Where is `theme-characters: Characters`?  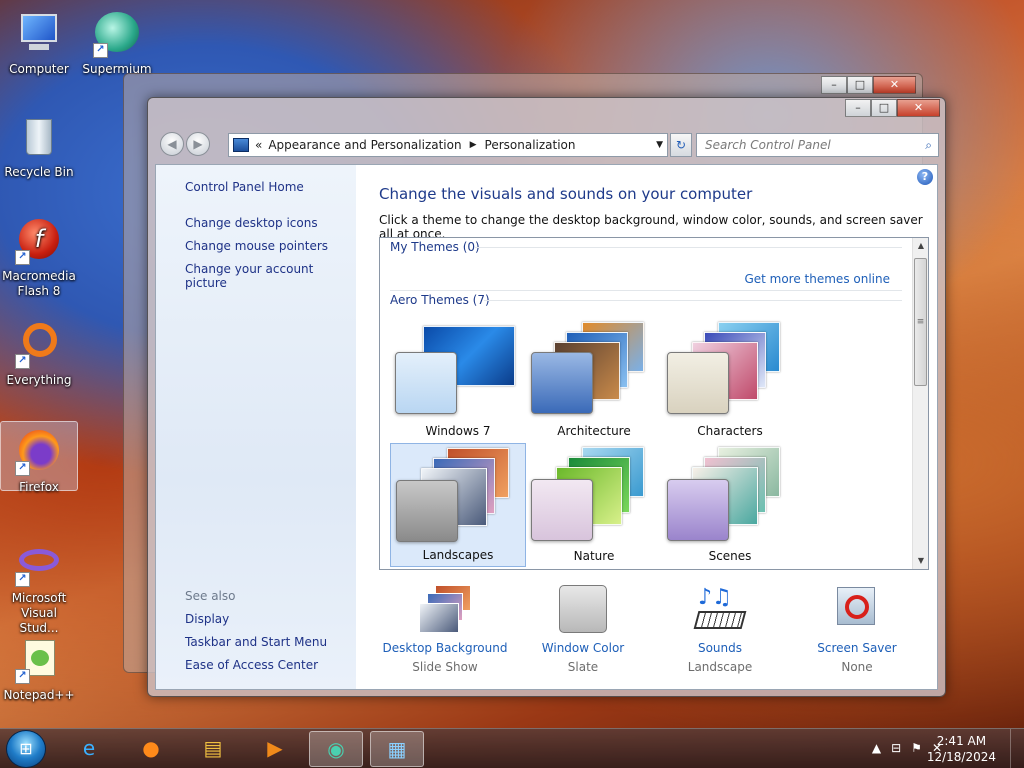 theme-characters: Characters is located at coordinates (730, 380).